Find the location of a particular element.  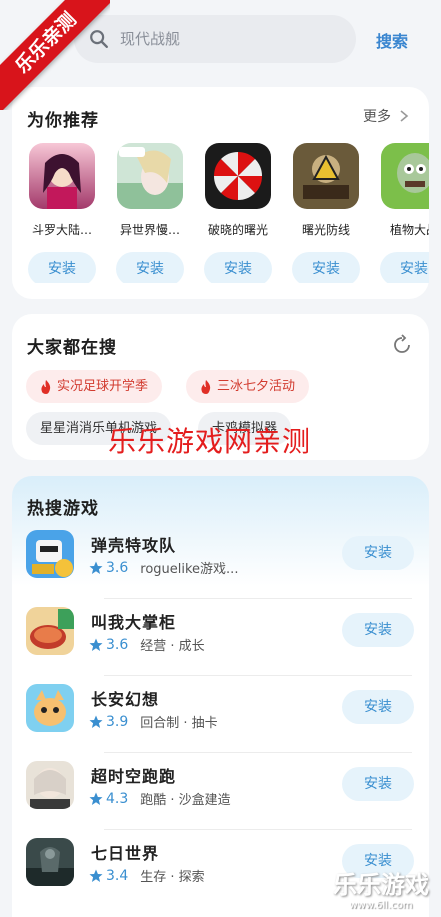

game-meta: 3.6 经营 · 成长 is located at coordinates (147, 644).